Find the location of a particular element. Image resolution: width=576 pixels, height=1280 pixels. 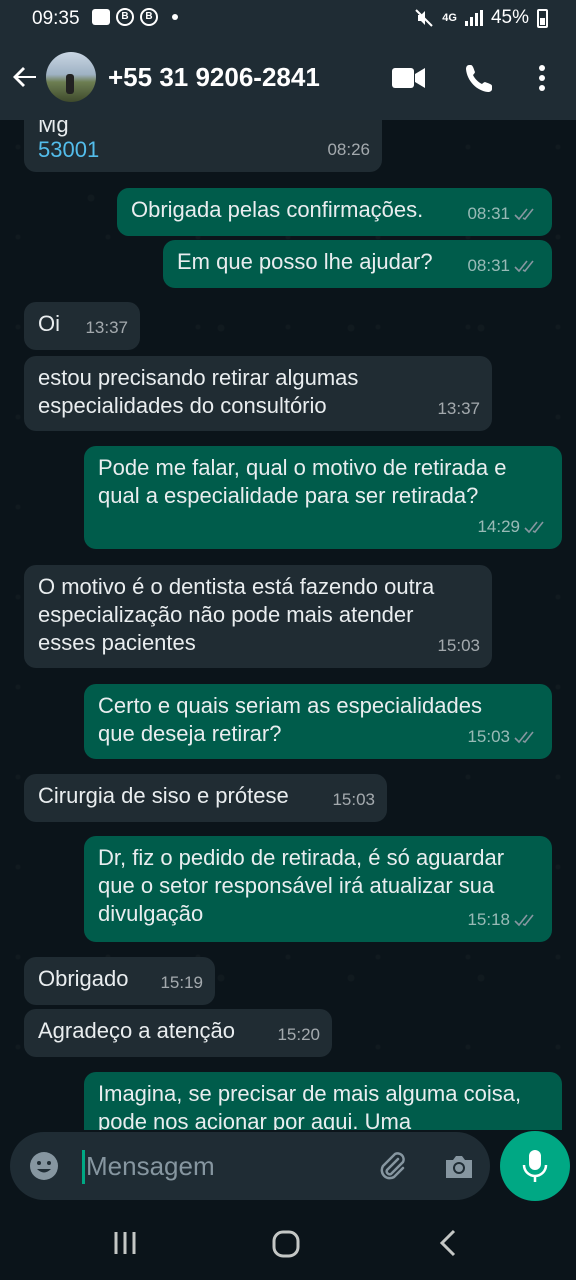

status-bar: 09:35 B B 4G 45% is located at coordinates (288, 19).